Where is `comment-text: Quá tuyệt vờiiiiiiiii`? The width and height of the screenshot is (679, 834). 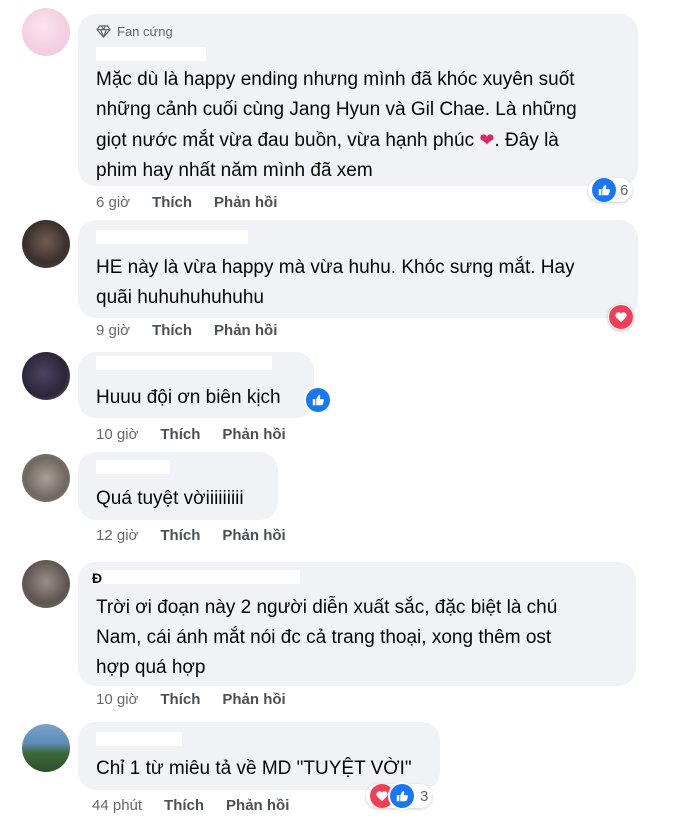 comment-text: Quá tuyệt vờiiiiiiiii is located at coordinates (170, 498).